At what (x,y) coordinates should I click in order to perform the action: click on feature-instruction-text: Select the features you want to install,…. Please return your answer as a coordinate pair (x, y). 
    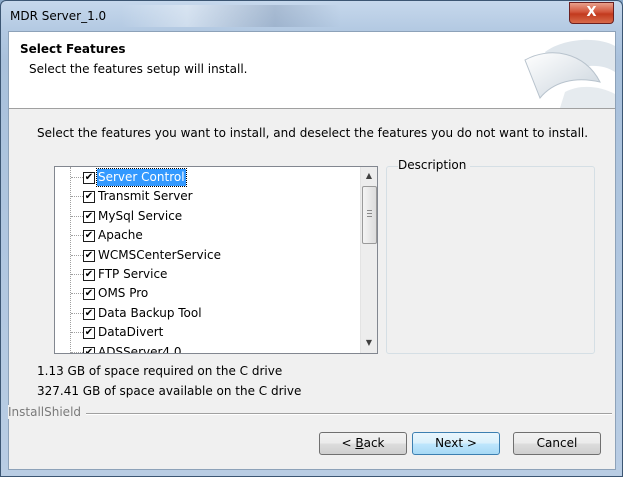
    Looking at the image, I should click on (313, 133).